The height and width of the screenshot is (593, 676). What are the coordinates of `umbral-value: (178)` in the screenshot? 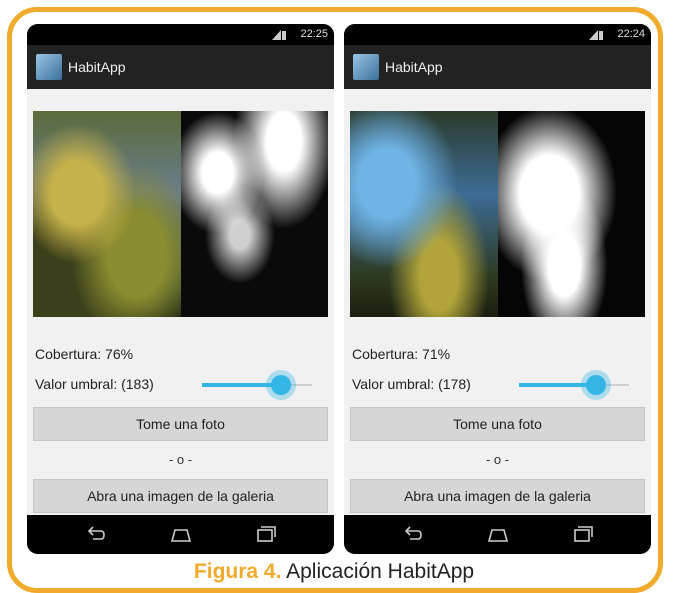 It's located at (454, 384).